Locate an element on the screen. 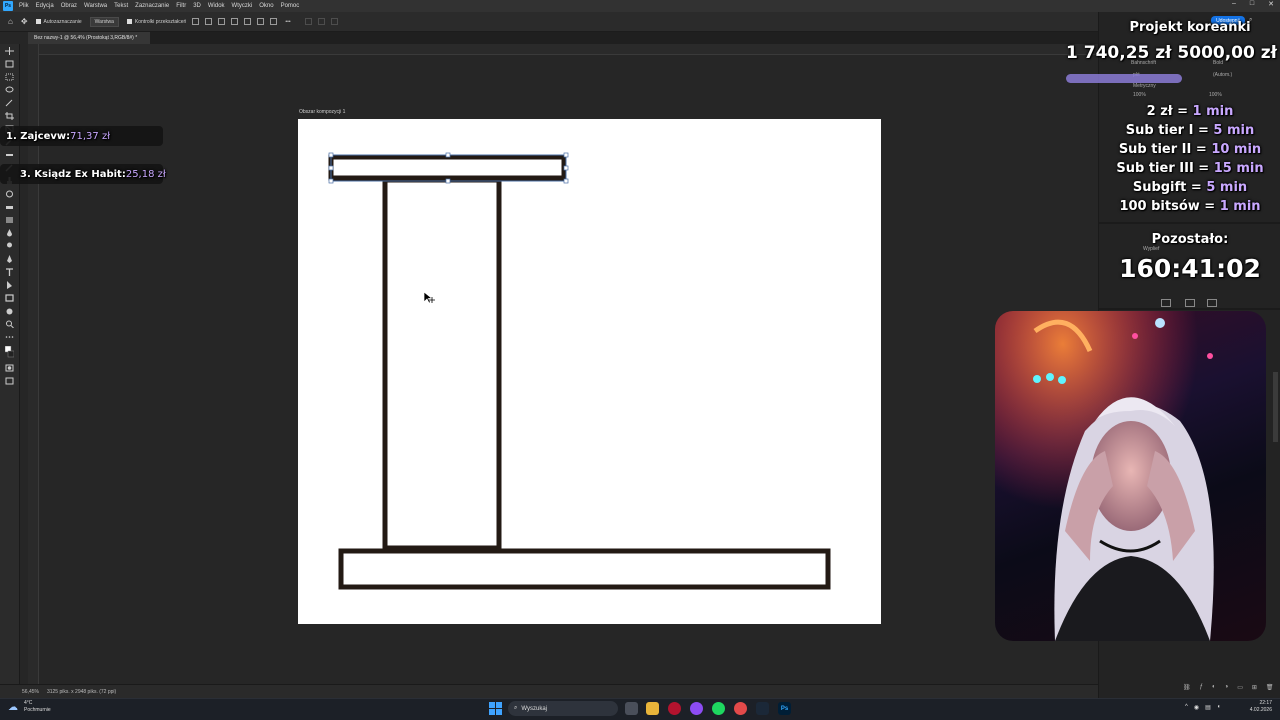 Image resolution: width=1280 pixels, height=720 pixels. tray-app-icon: ◉ is located at coordinates (1196, 707).